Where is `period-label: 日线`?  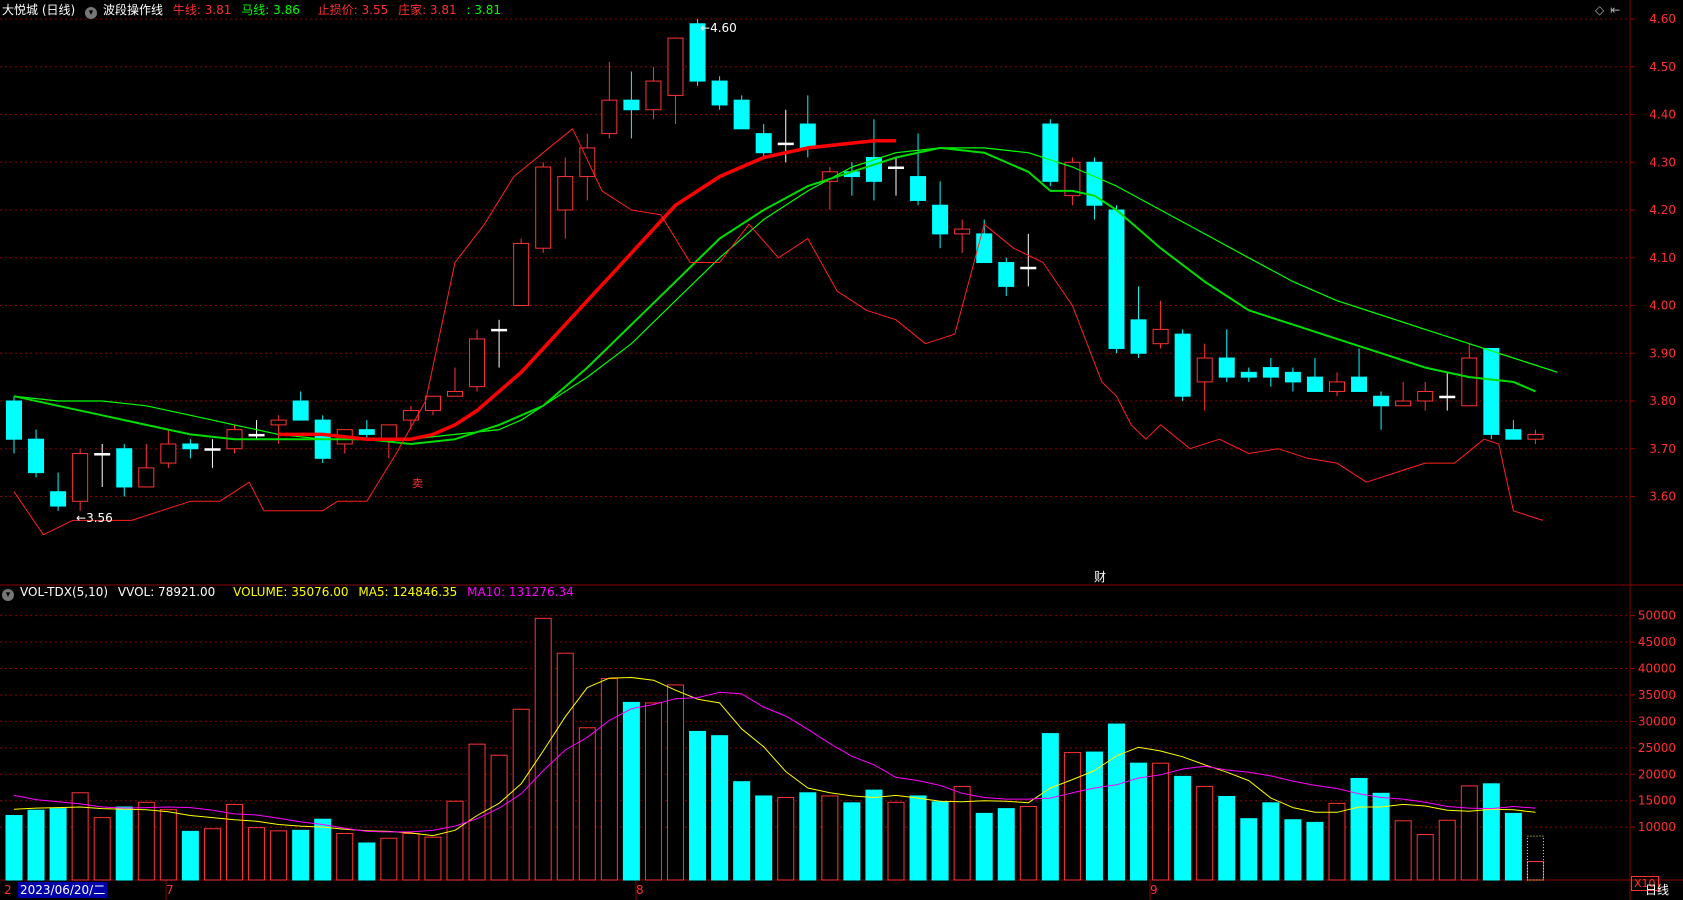
period-label: 日线 is located at coordinates (1657, 890).